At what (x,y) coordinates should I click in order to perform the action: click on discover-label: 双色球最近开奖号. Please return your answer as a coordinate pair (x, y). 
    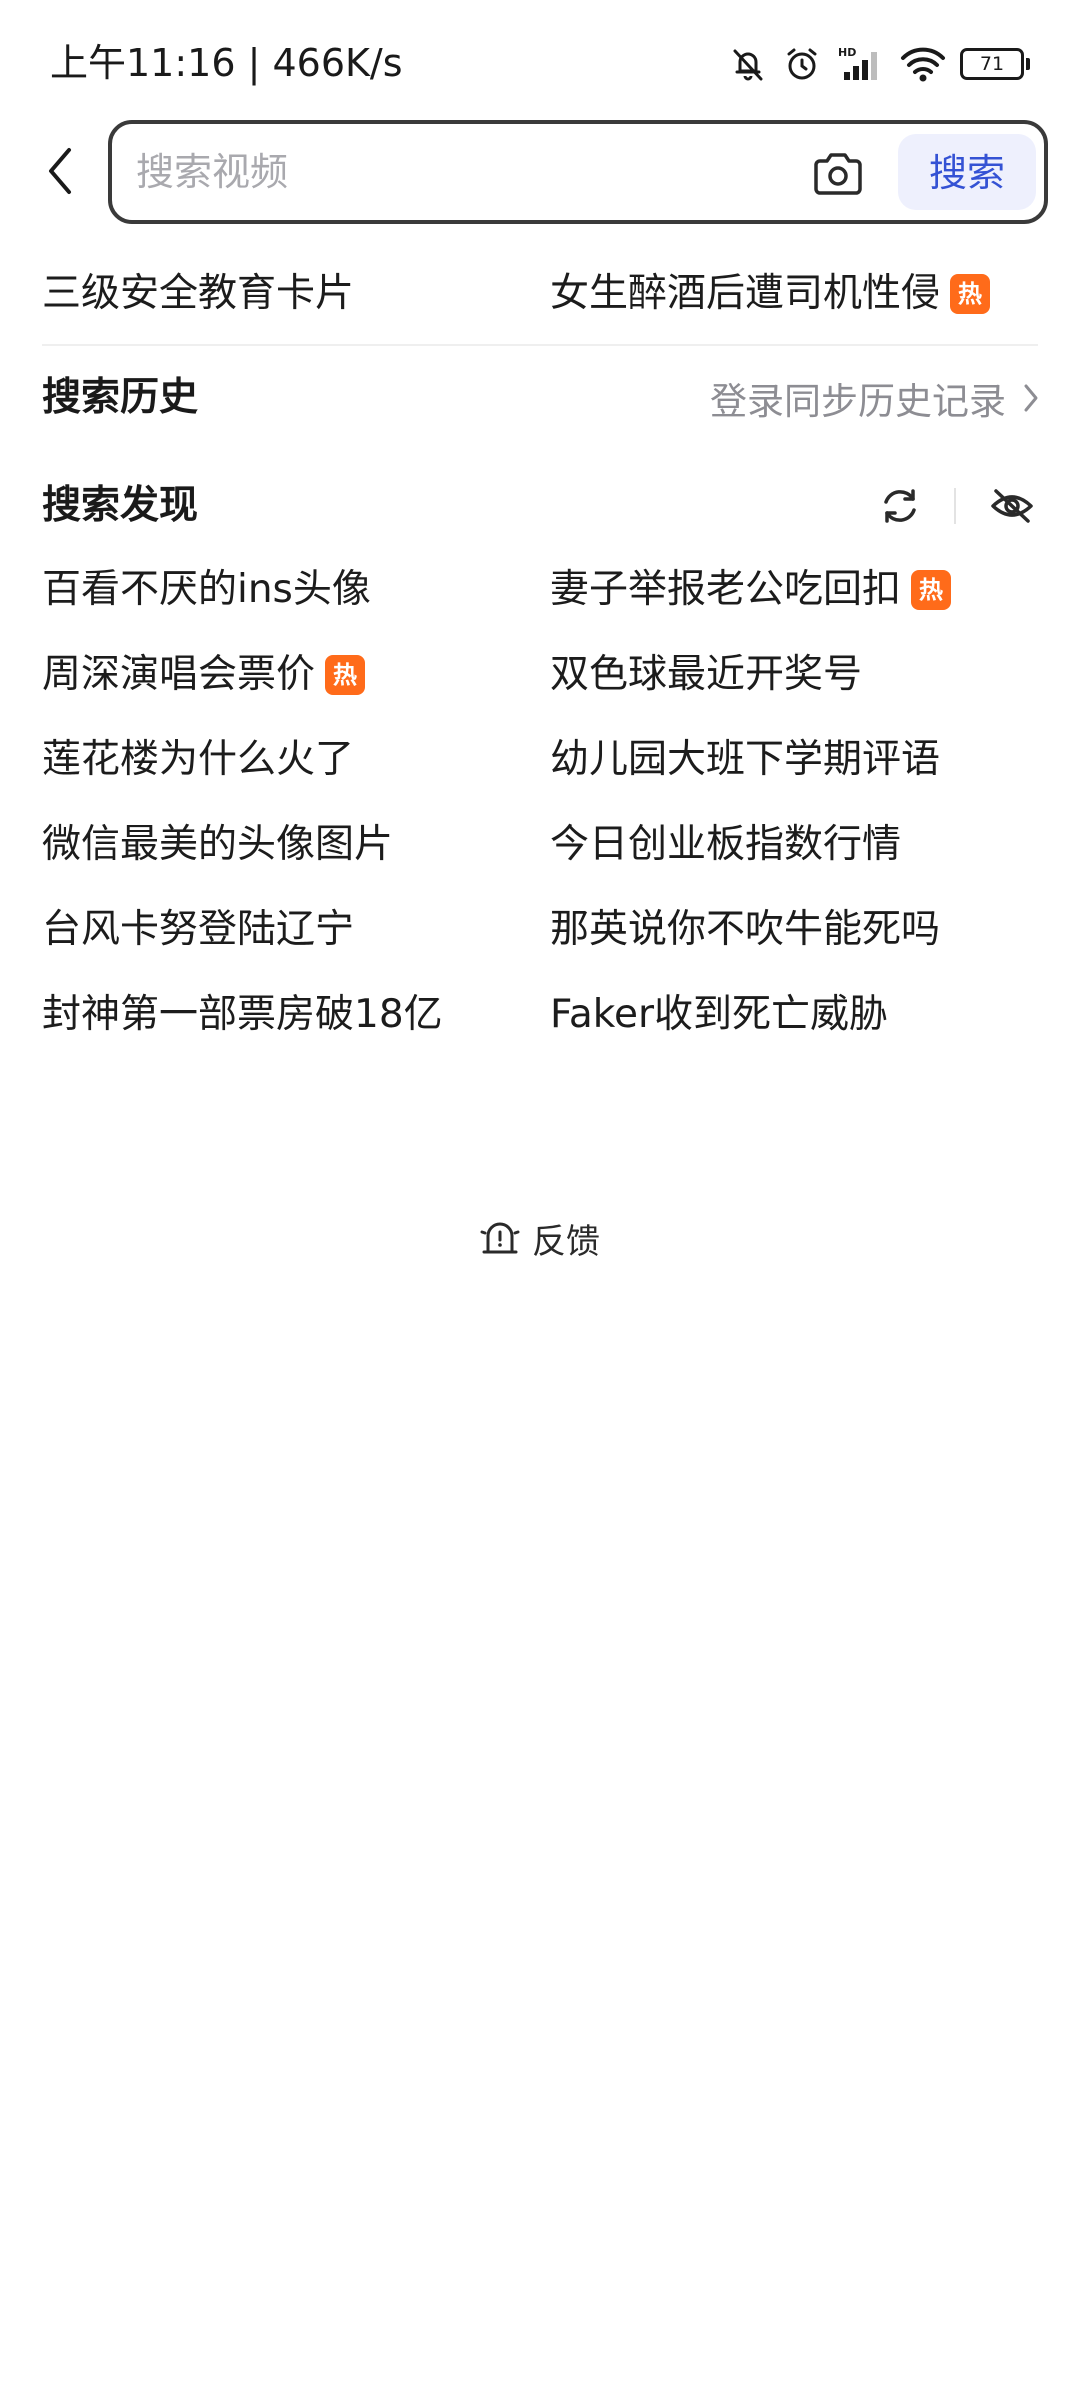
    Looking at the image, I should click on (706, 674).